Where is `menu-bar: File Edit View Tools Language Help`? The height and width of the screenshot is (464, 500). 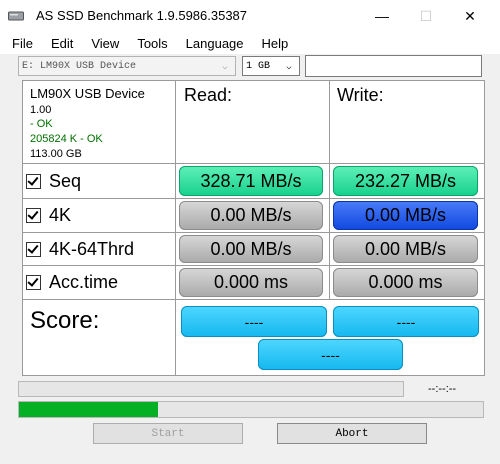
menu-bar: File Edit View Tools Language Help is located at coordinates (250, 43).